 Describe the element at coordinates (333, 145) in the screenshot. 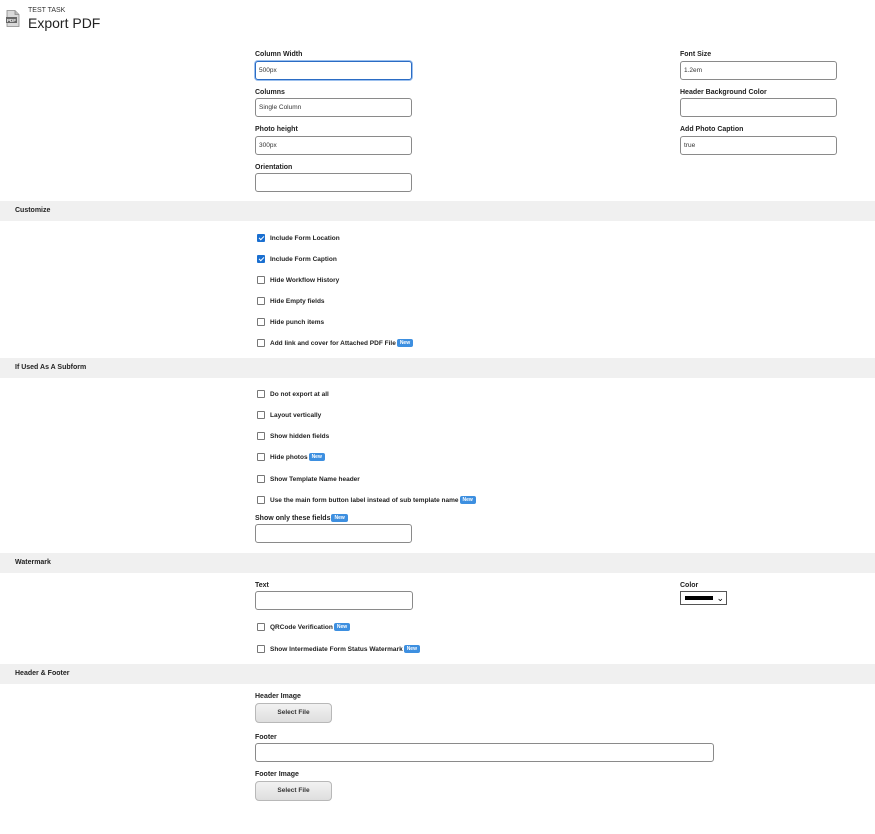

I see `photo-height-input: 300px` at that location.